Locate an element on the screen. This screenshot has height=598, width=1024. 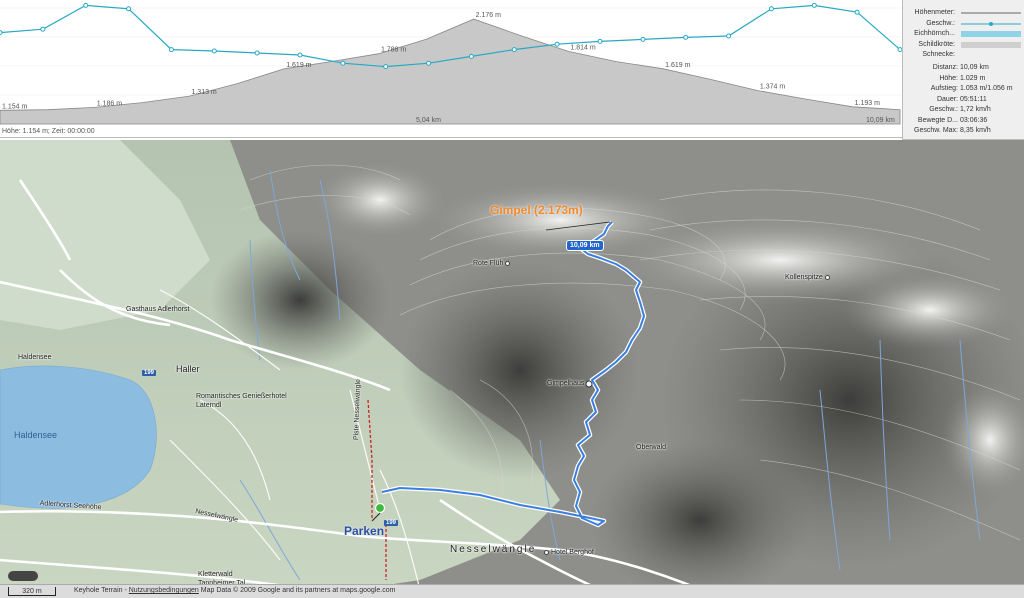
stat-value: 1.029 m is located at coordinates (973, 78).